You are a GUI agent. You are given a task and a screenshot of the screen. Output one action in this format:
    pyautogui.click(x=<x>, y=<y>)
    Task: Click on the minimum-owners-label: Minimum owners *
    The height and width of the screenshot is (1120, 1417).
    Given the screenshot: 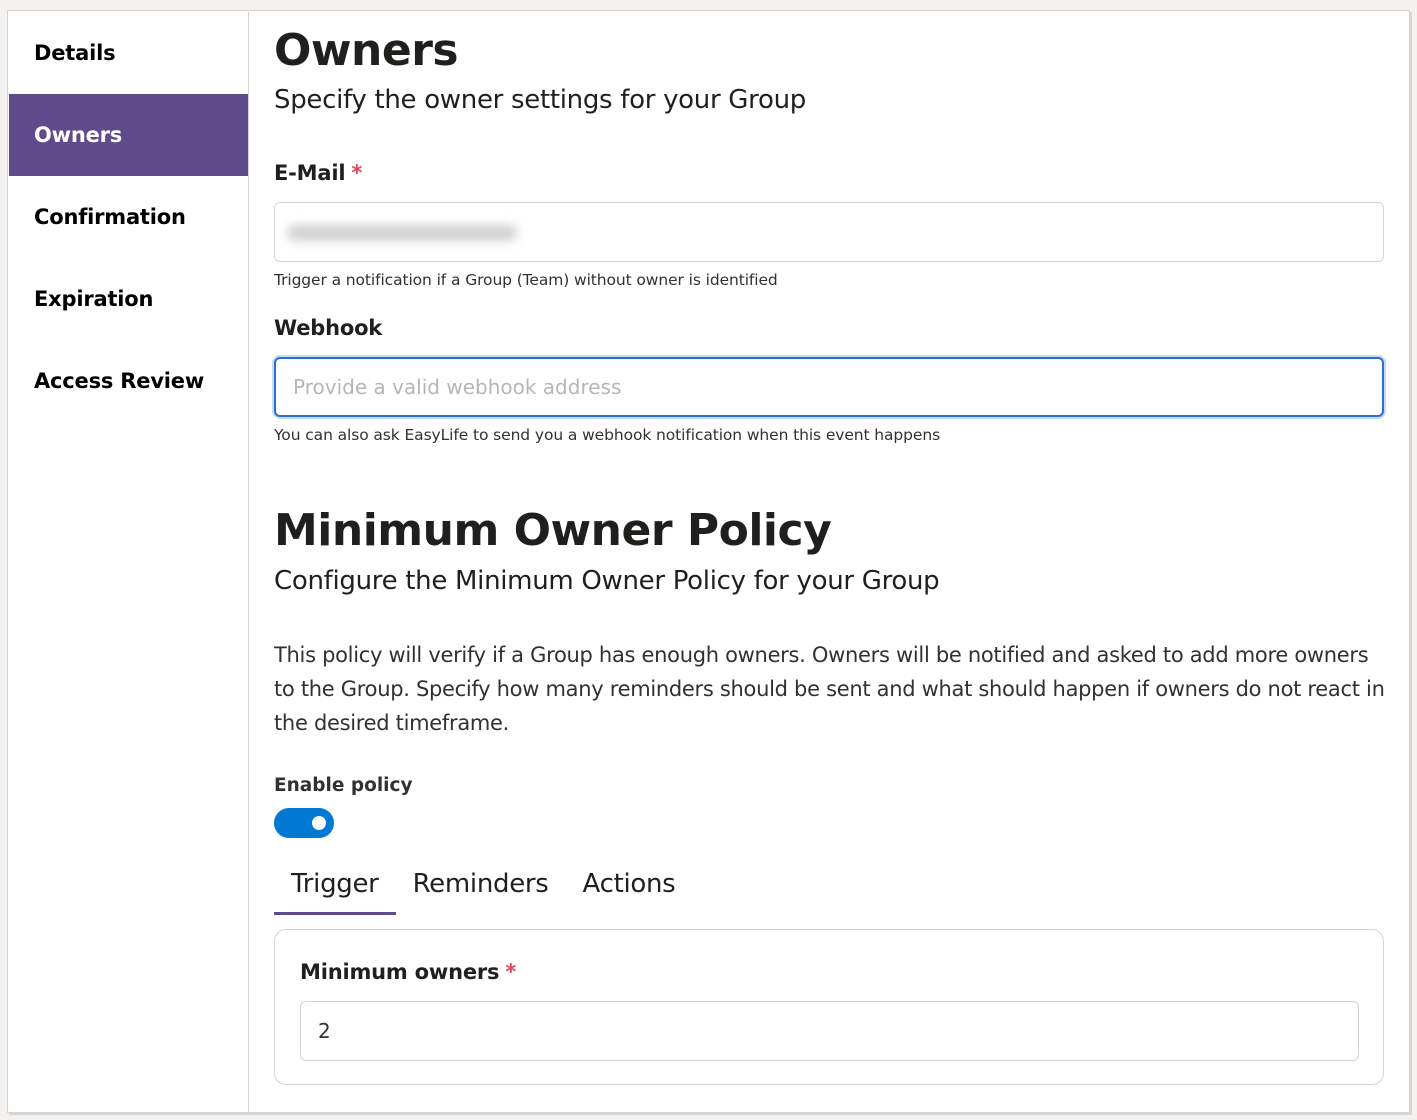 What is the action you would take?
    pyautogui.click(x=408, y=972)
    